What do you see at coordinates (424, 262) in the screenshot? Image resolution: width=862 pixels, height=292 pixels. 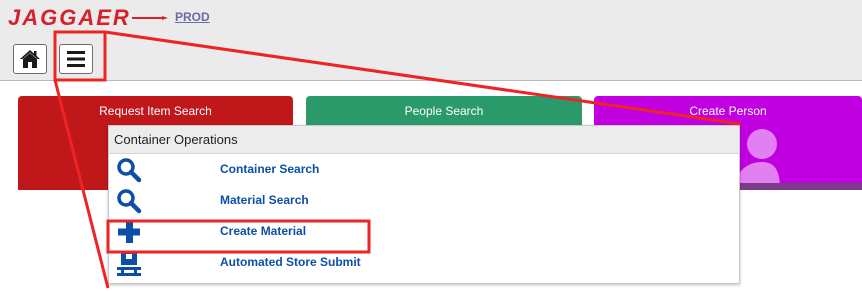 I see `menu-item-automated-store-submit: Automated Store Submit` at bounding box center [424, 262].